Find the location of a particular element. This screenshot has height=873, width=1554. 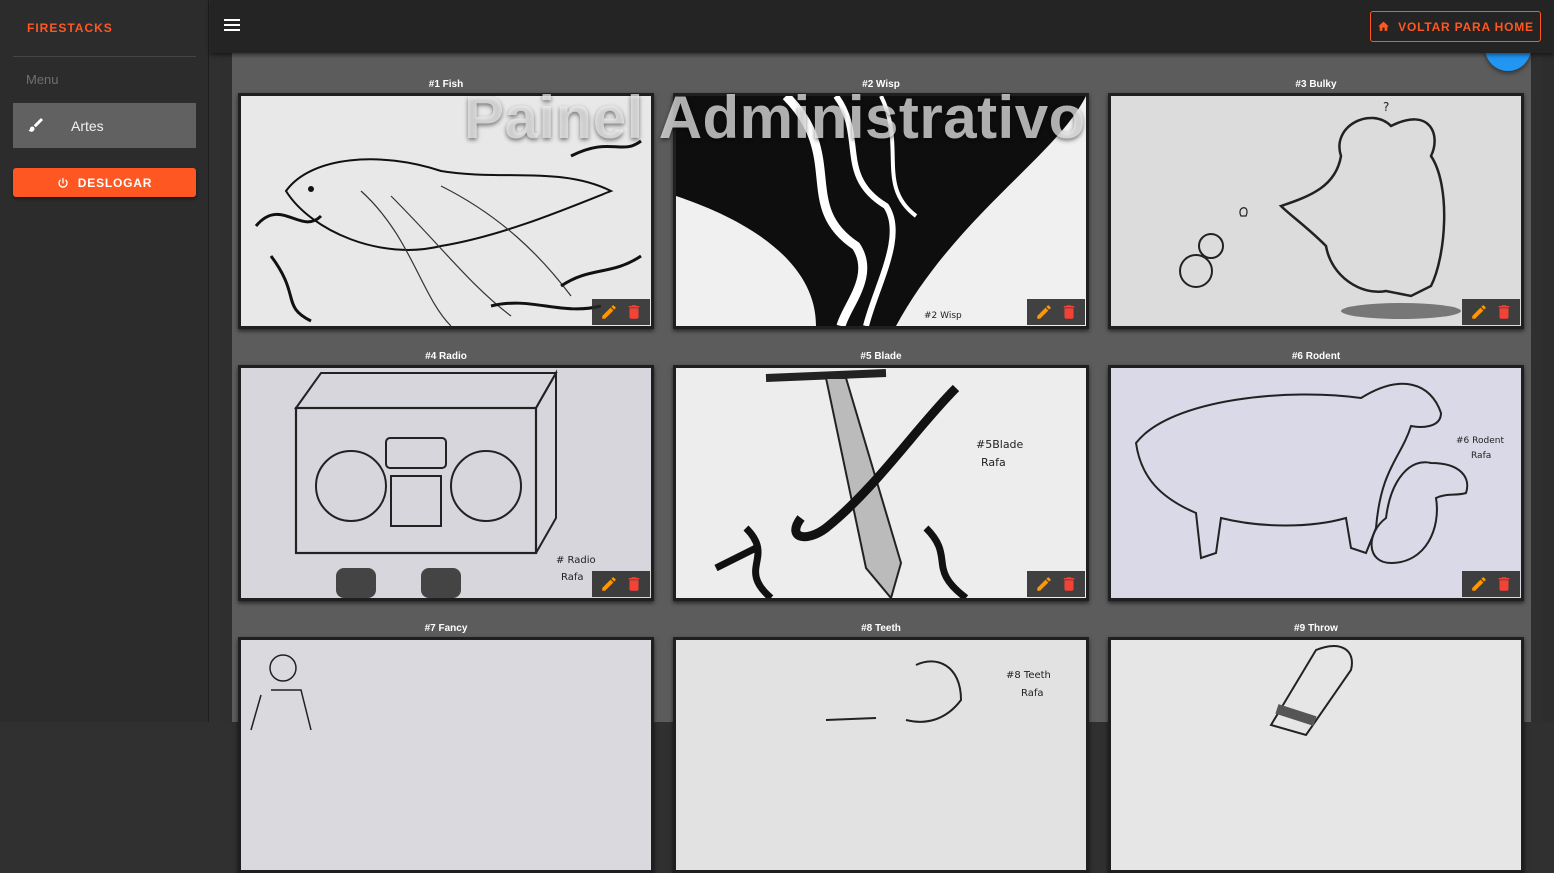

home-button: VOLTAR PARA HOME is located at coordinates (1455, 26).